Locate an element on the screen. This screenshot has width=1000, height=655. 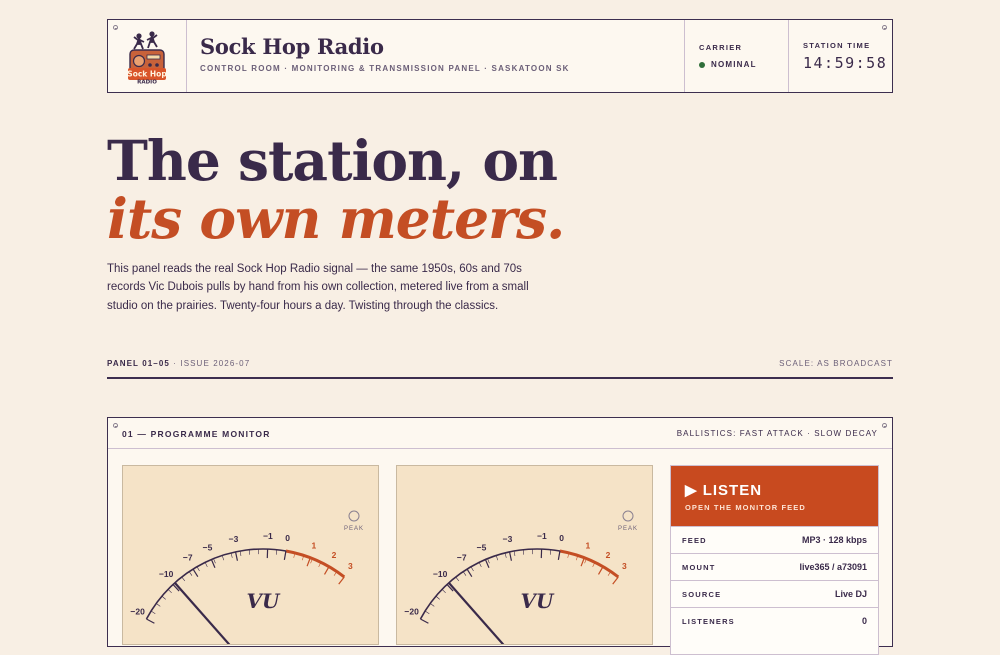
station-time-value: 14:59:58 is located at coordinates (845, 63).